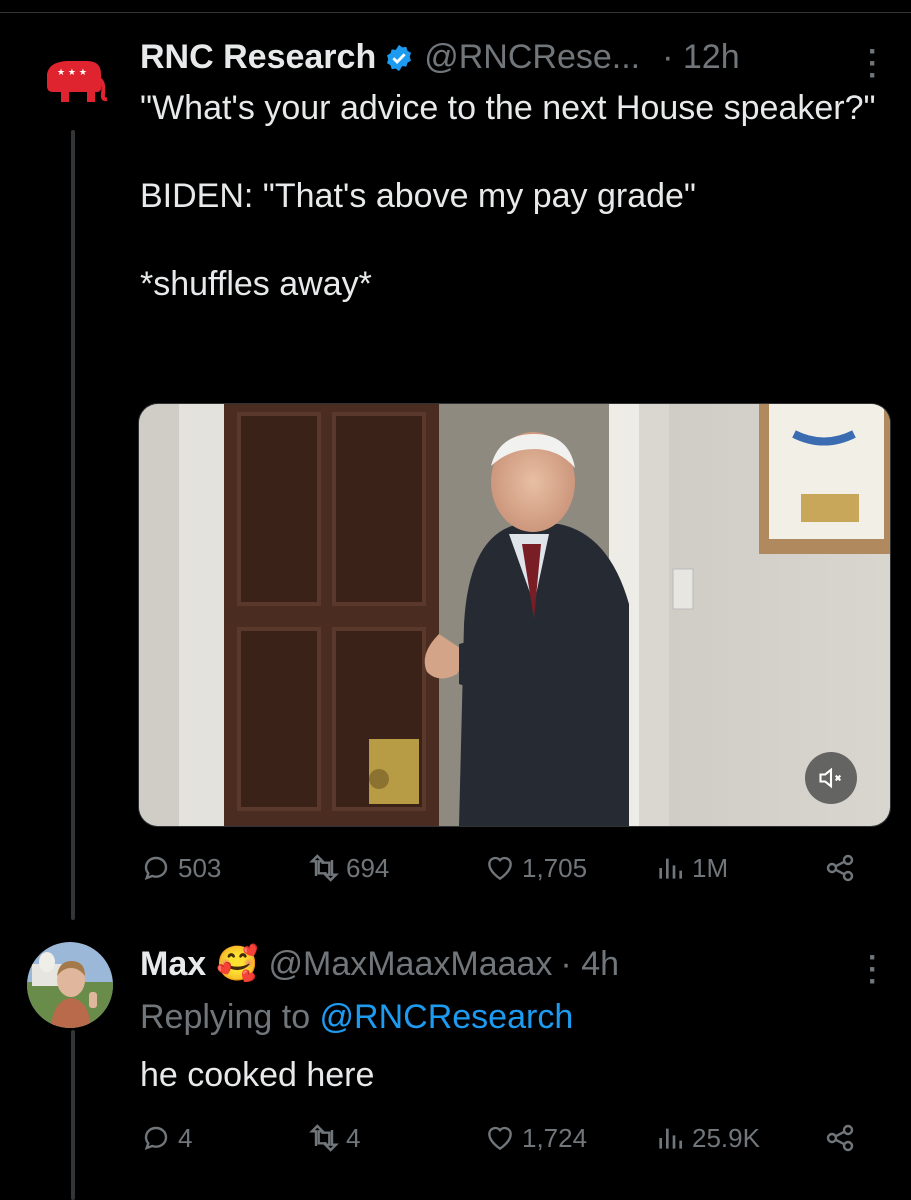  Describe the element at coordinates (710, 867) in the screenshot. I see `views-count: 1M` at that location.